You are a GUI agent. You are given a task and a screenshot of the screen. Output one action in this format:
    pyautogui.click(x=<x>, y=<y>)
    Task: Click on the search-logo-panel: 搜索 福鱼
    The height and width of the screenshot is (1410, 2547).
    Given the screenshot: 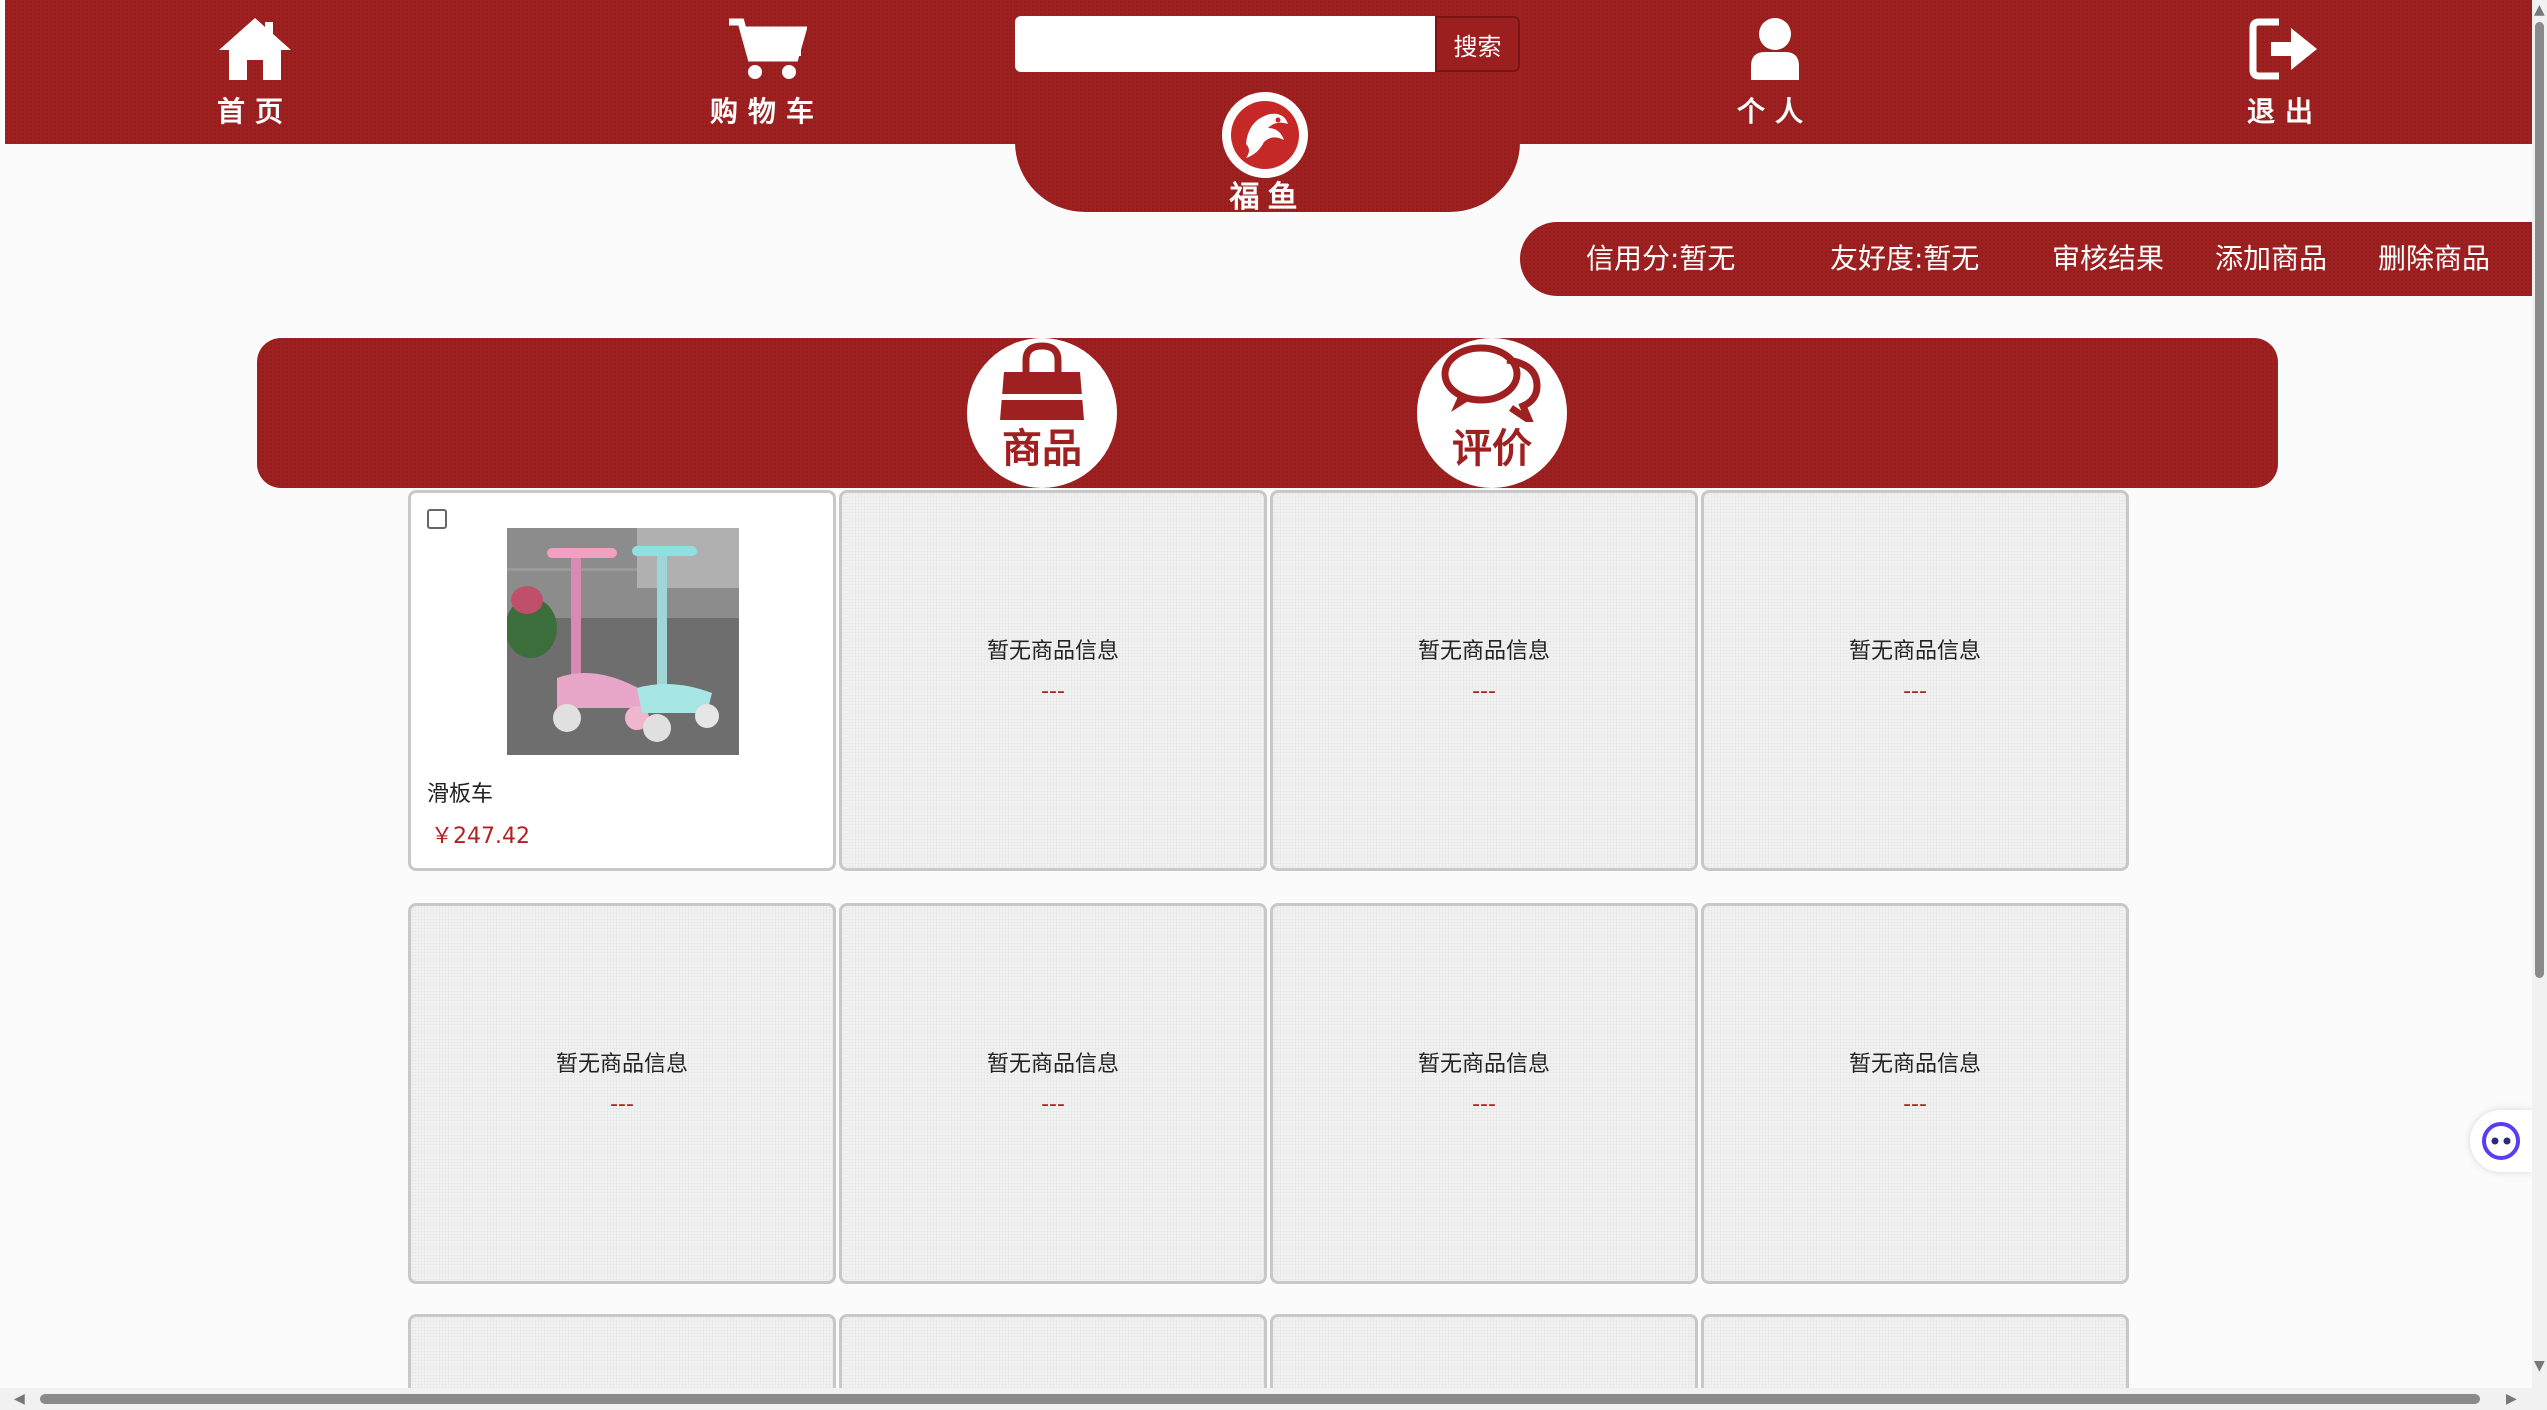 What is the action you would take?
    pyautogui.click(x=1267, y=107)
    